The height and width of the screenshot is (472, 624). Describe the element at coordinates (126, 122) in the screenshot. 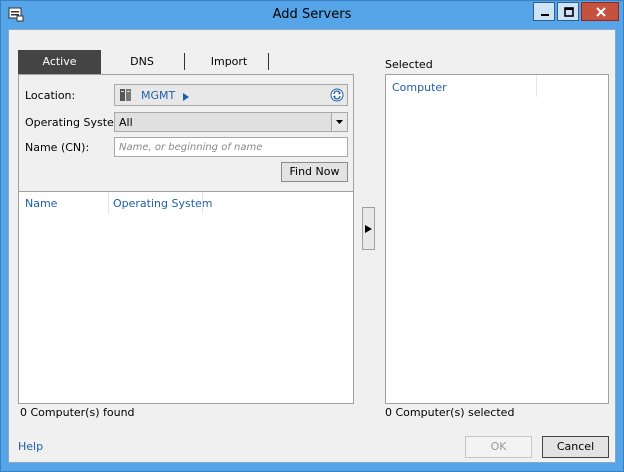

I see `os-selected-value: All` at that location.